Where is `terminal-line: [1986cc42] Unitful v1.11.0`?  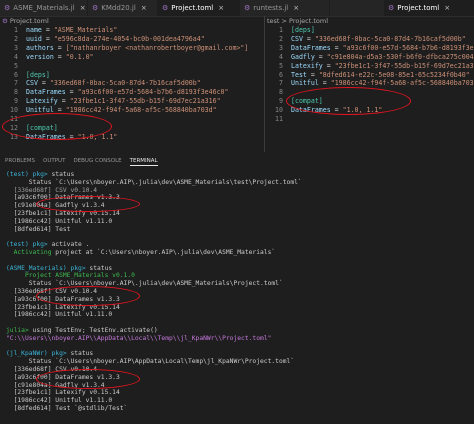 terminal-line: [1986cc42] Unitful v1.11.0 is located at coordinates (240, 401).